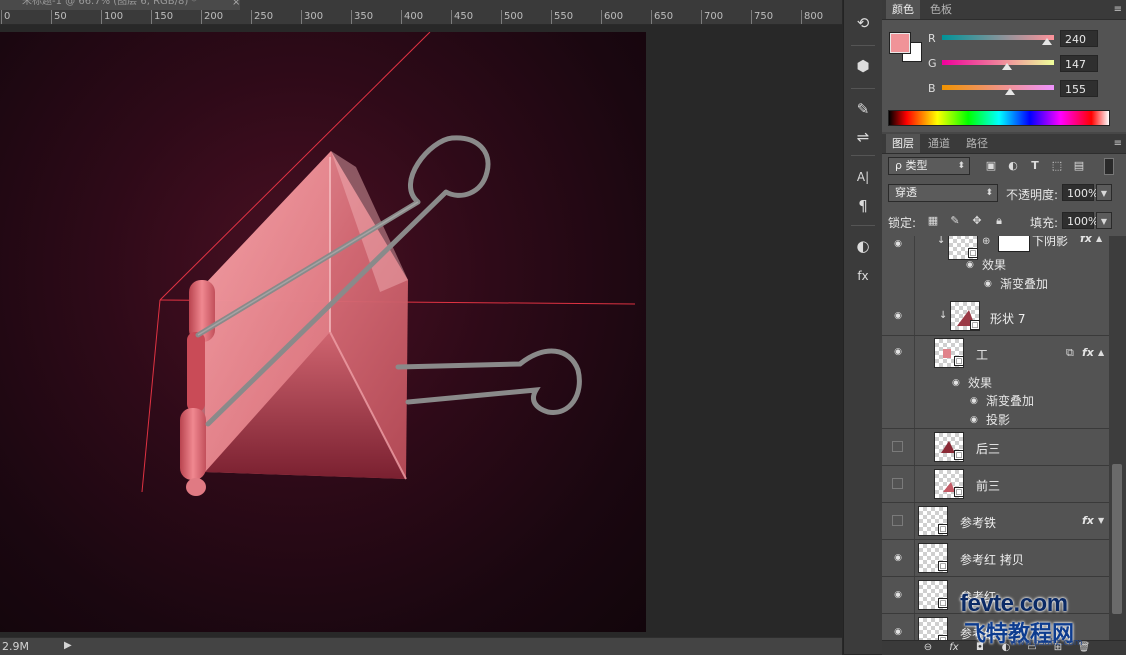 The height and width of the screenshot is (655, 1126). Describe the element at coordinates (903, 143) in the screenshot. I see `tab-layers: 图层` at that location.